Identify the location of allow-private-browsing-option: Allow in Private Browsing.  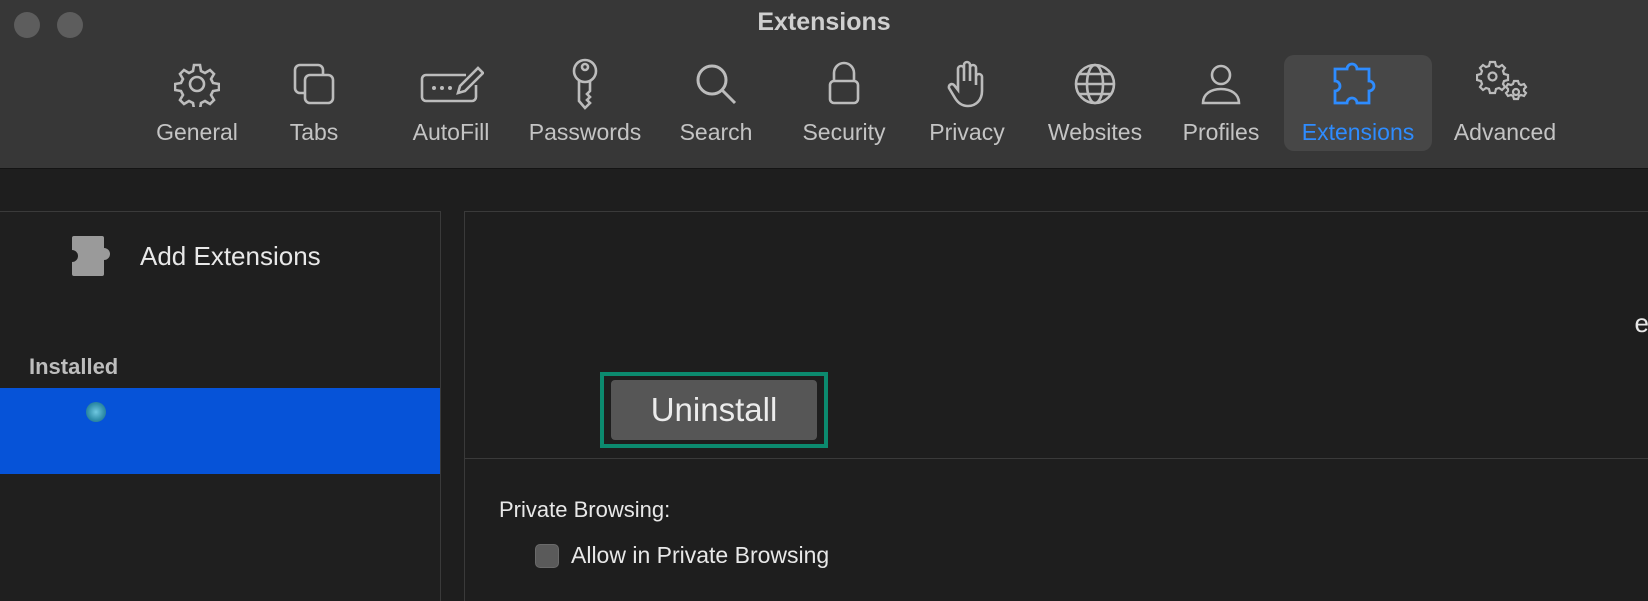
(682, 555).